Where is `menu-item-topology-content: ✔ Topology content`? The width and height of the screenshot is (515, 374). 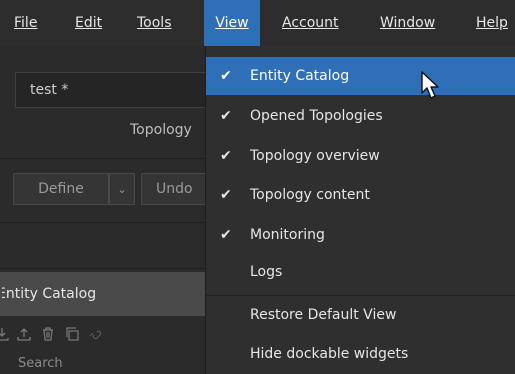 menu-item-topology-content: ✔ Topology content is located at coordinates (360, 195).